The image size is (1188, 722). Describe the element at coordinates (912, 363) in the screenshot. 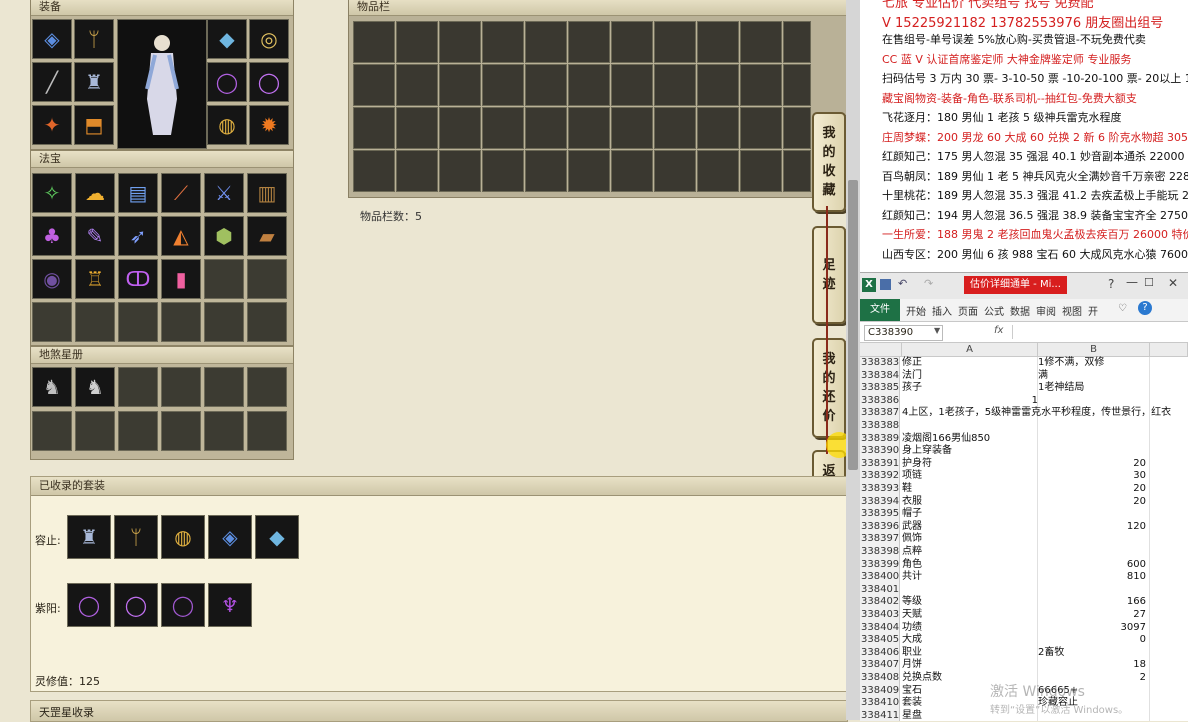

I see `cell-a: 修正` at that location.